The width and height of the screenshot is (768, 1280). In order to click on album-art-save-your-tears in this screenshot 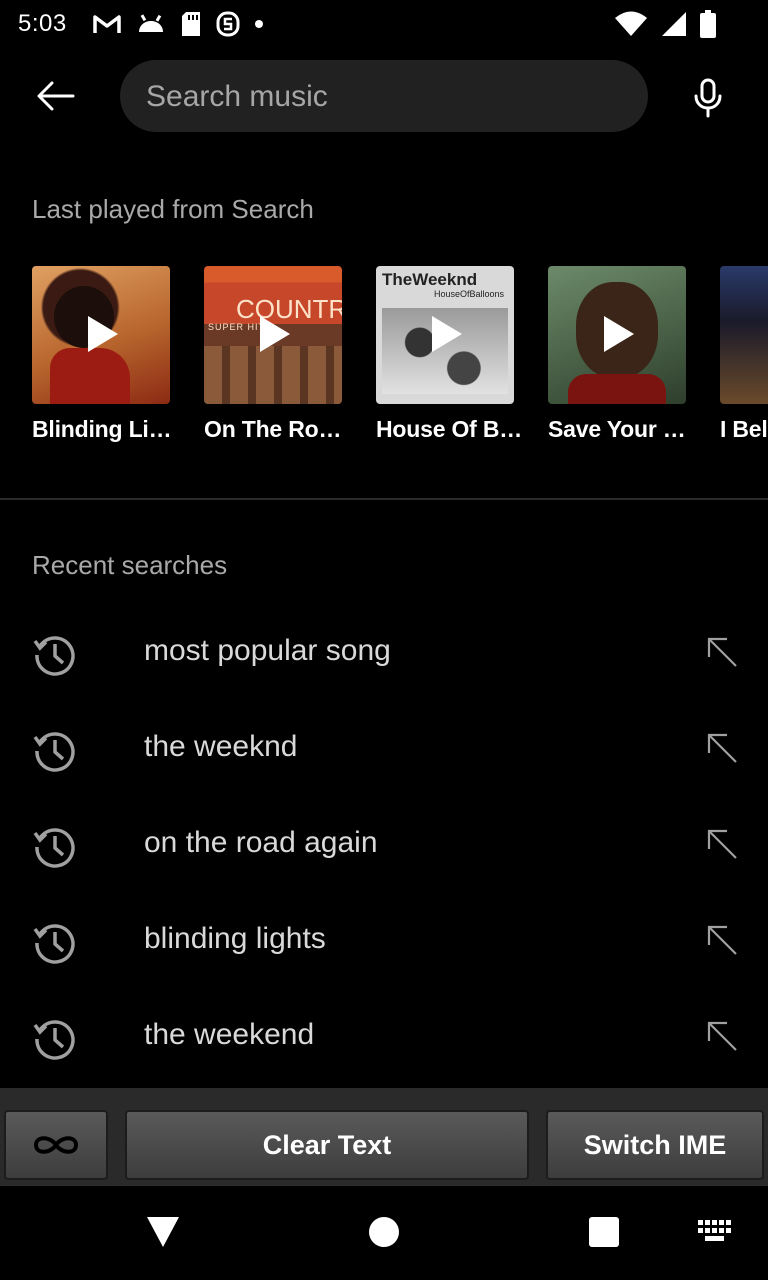, I will do `click(617, 335)`.